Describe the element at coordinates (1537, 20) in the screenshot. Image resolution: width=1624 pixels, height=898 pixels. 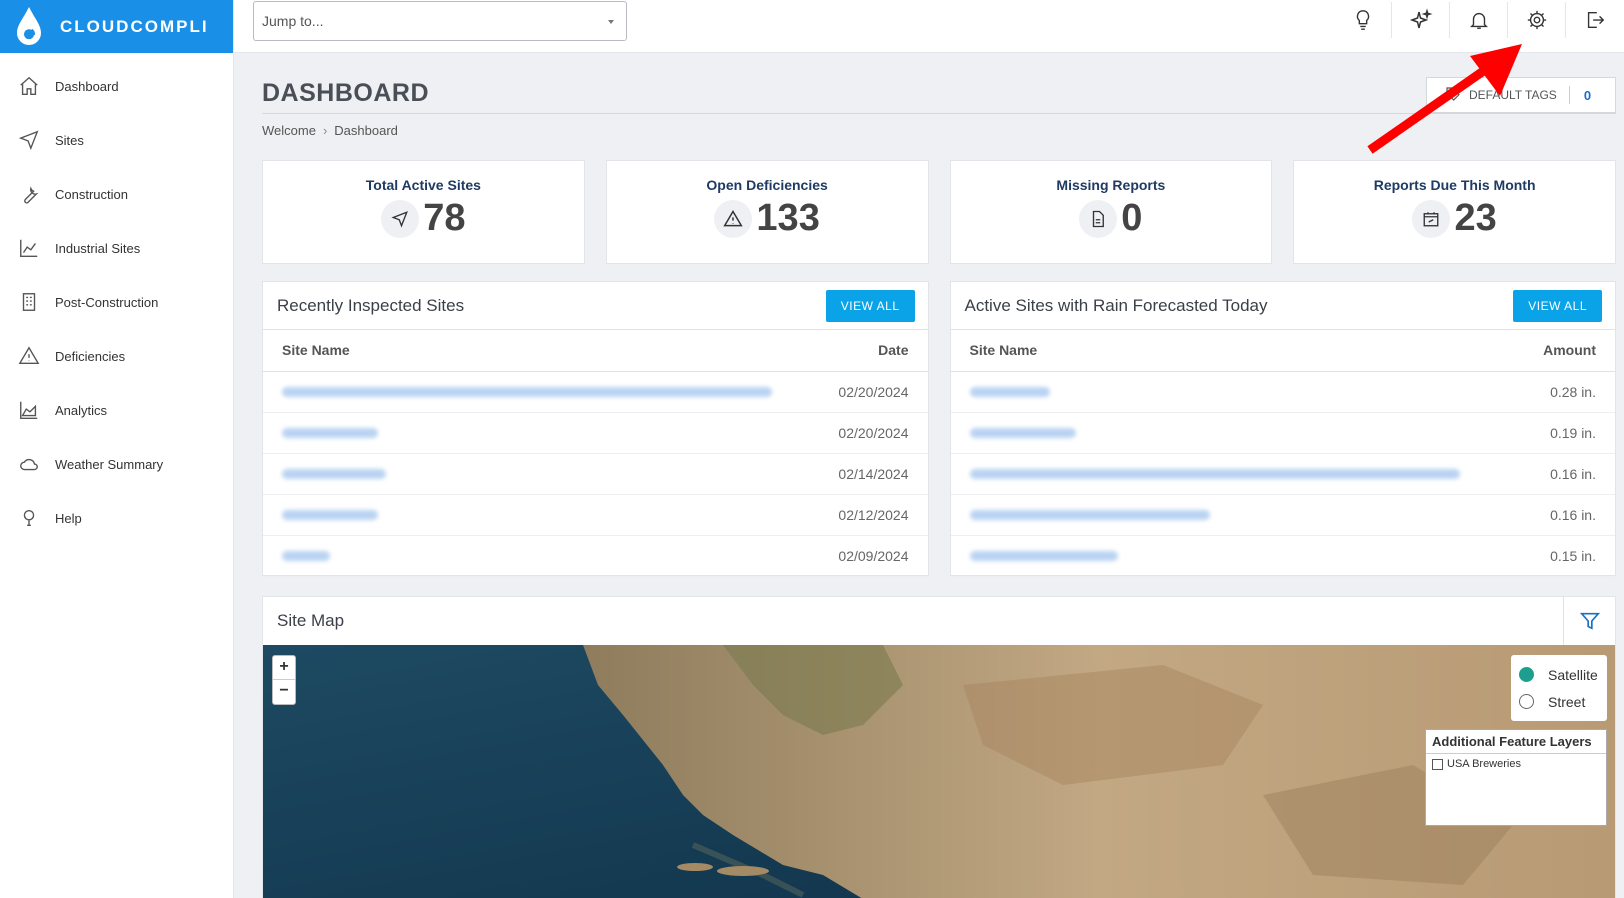
I see `gear-icon` at that location.